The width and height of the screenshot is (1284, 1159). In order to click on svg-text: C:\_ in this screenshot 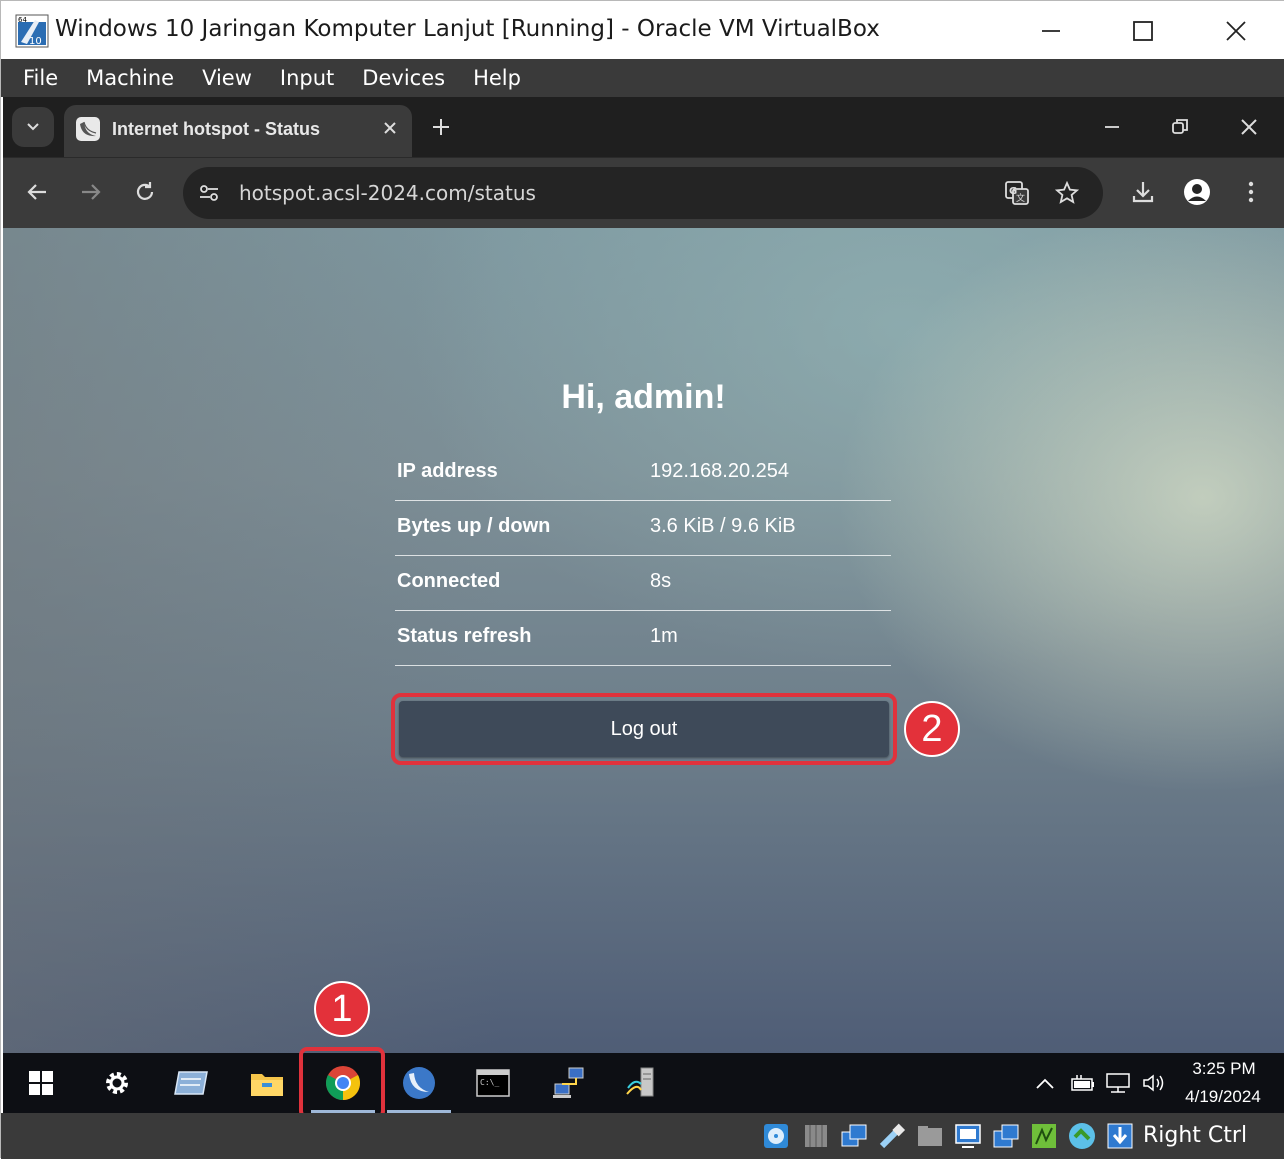, I will do `click(489, 1082)`.